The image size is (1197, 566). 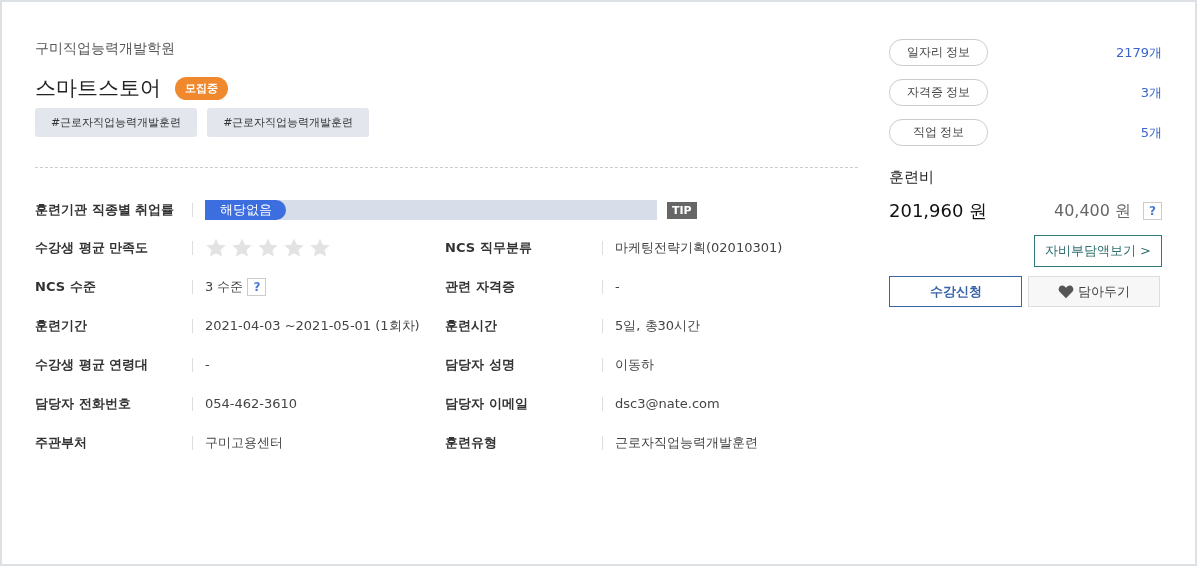 I want to click on info-pill-button: 직업 정보, so click(x=938, y=132).